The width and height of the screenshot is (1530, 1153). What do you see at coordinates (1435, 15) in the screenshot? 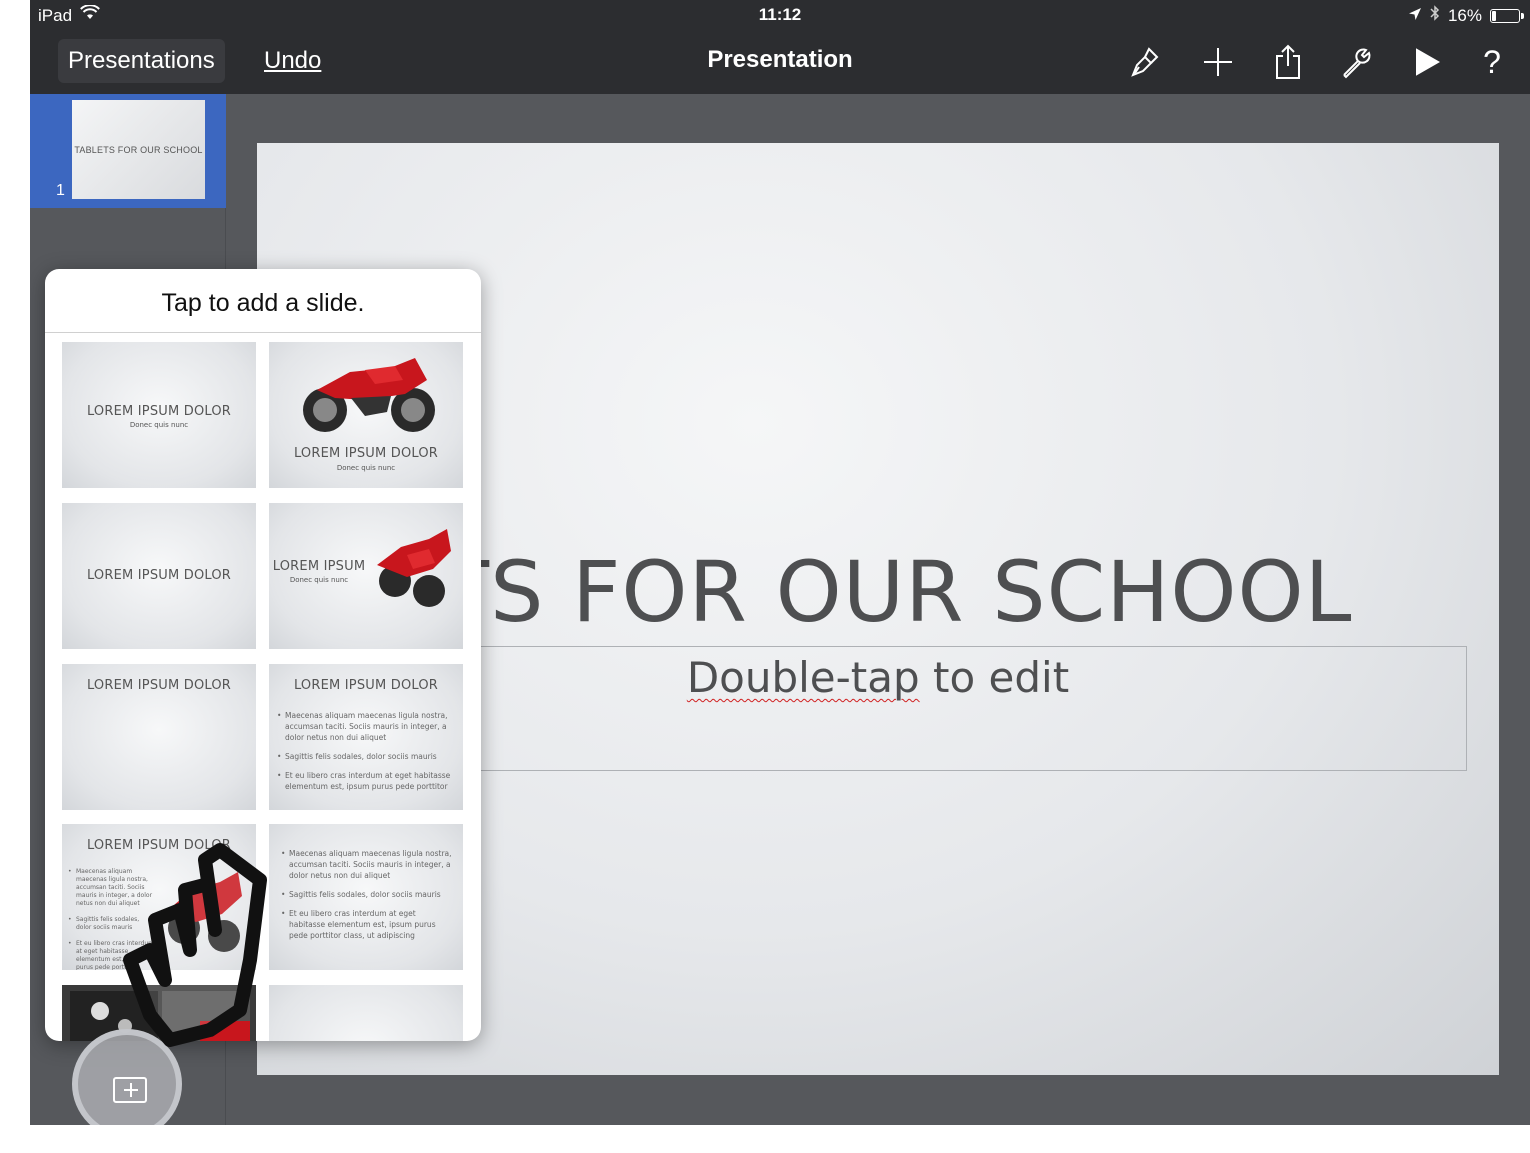
I see `bluetooth-icon` at bounding box center [1435, 15].